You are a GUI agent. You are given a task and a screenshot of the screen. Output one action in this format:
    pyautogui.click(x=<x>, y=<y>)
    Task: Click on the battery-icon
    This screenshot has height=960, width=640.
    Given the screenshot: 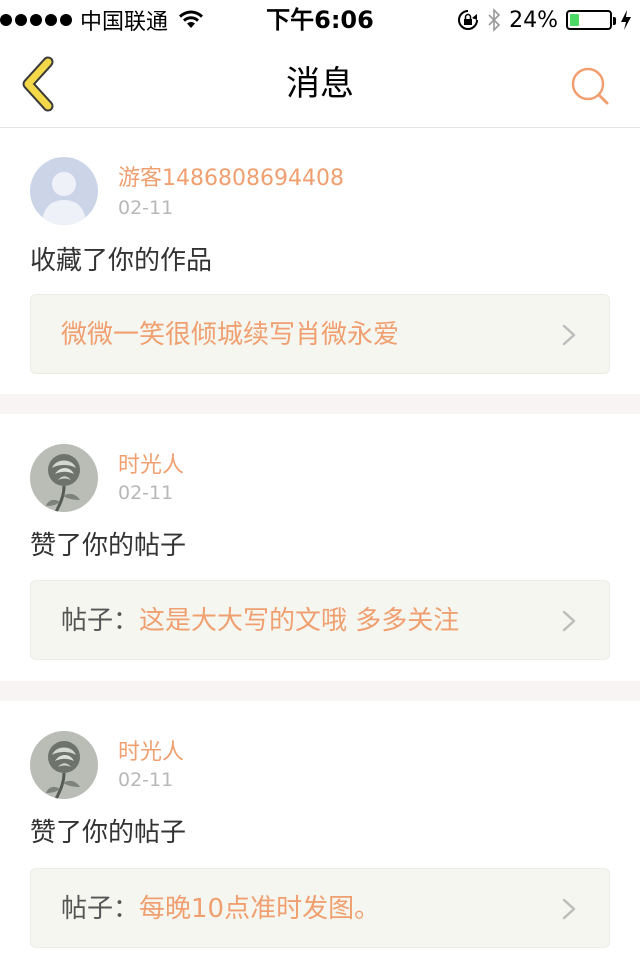 What is the action you would take?
    pyautogui.click(x=591, y=20)
    